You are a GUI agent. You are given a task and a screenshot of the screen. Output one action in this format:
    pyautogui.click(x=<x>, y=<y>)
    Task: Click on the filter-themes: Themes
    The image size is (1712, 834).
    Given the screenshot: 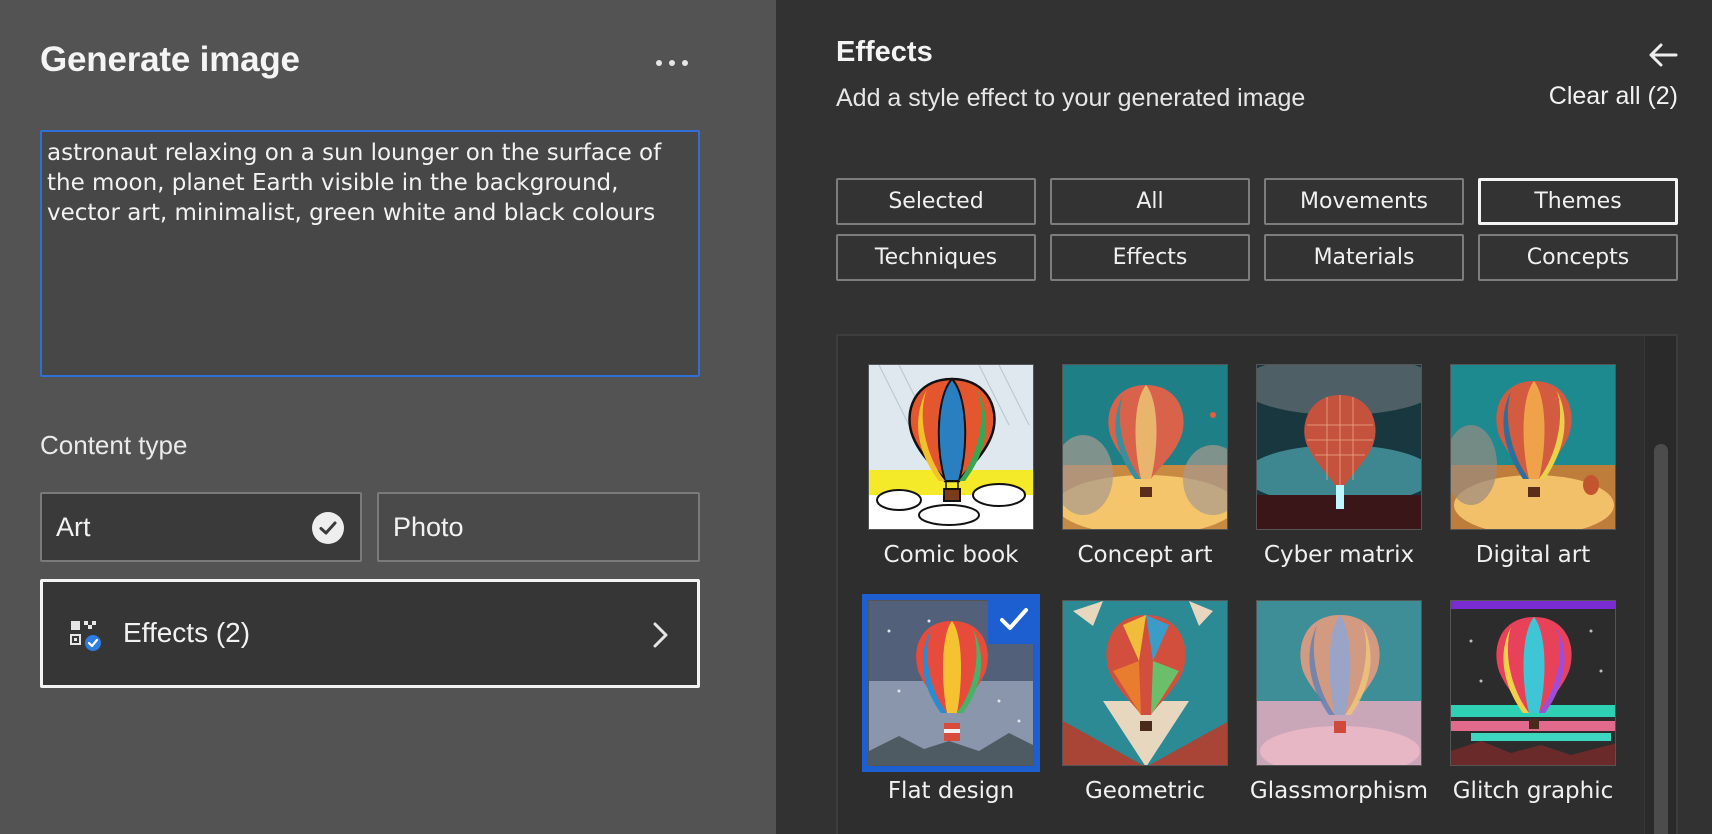 What is the action you would take?
    pyautogui.click(x=1578, y=201)
    